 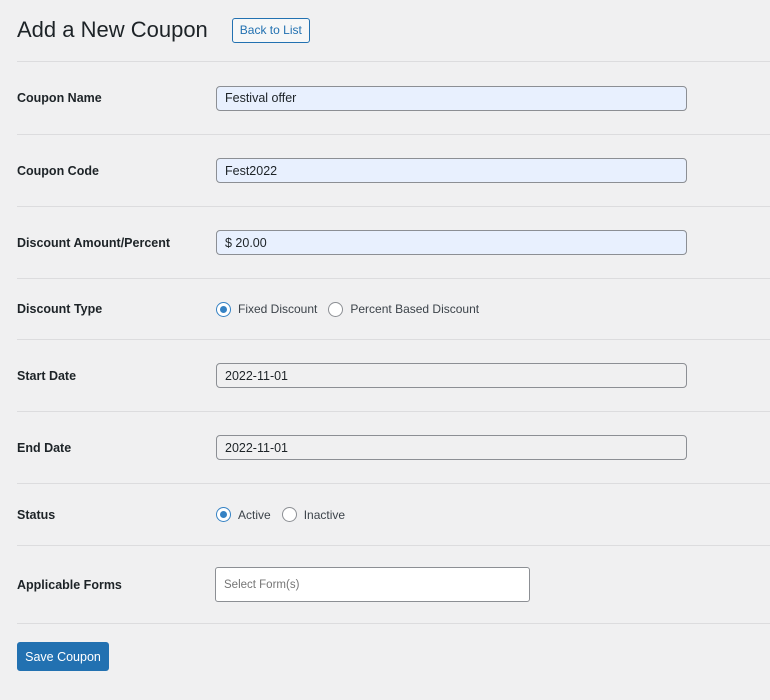 I want to click on back-to-list-button: Back to List, so click(x=270, y=30).